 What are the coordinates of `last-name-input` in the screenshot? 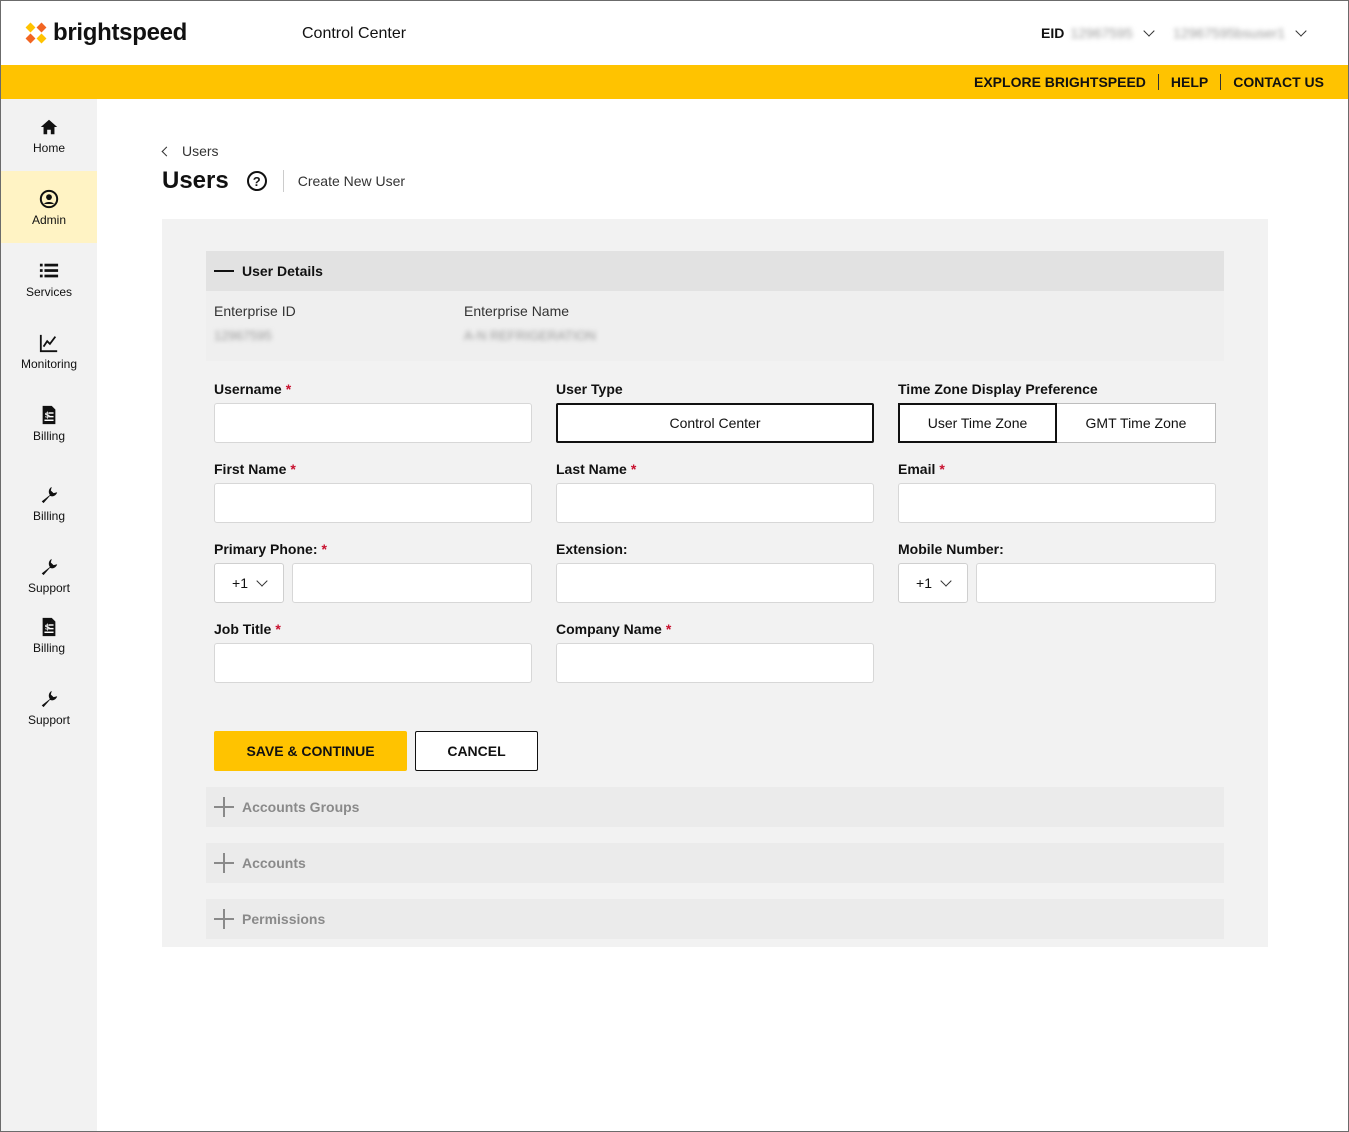 It's located at (715, 503).